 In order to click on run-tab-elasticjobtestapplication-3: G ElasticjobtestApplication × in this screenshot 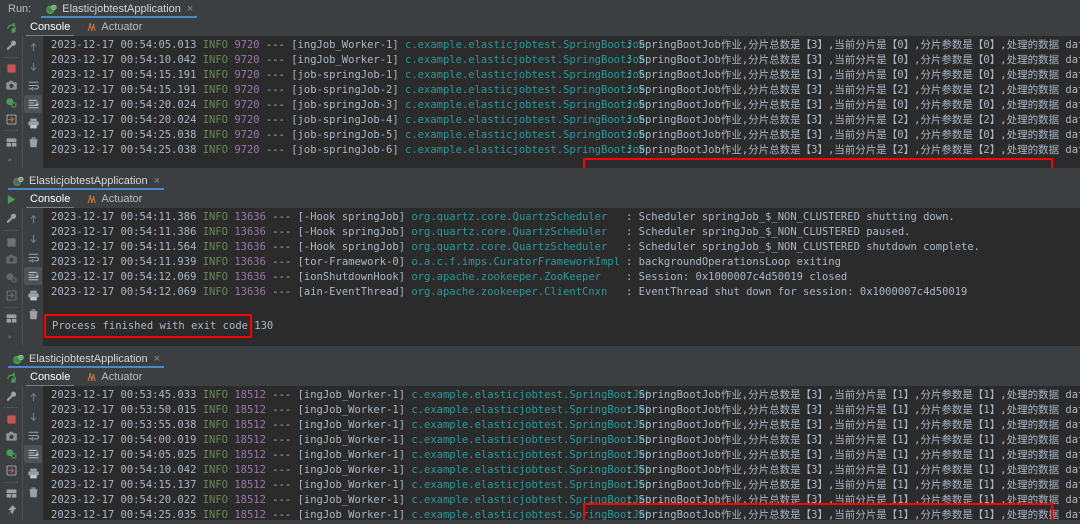, I will do `click(86, 359)`.